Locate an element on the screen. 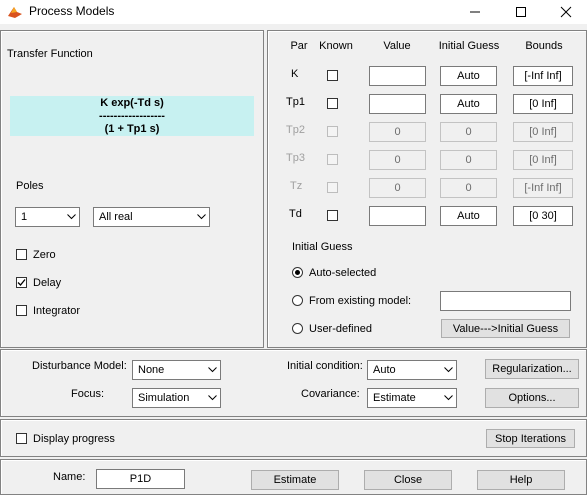  integrator-label: Integrator is located at coordinates (57, 311).